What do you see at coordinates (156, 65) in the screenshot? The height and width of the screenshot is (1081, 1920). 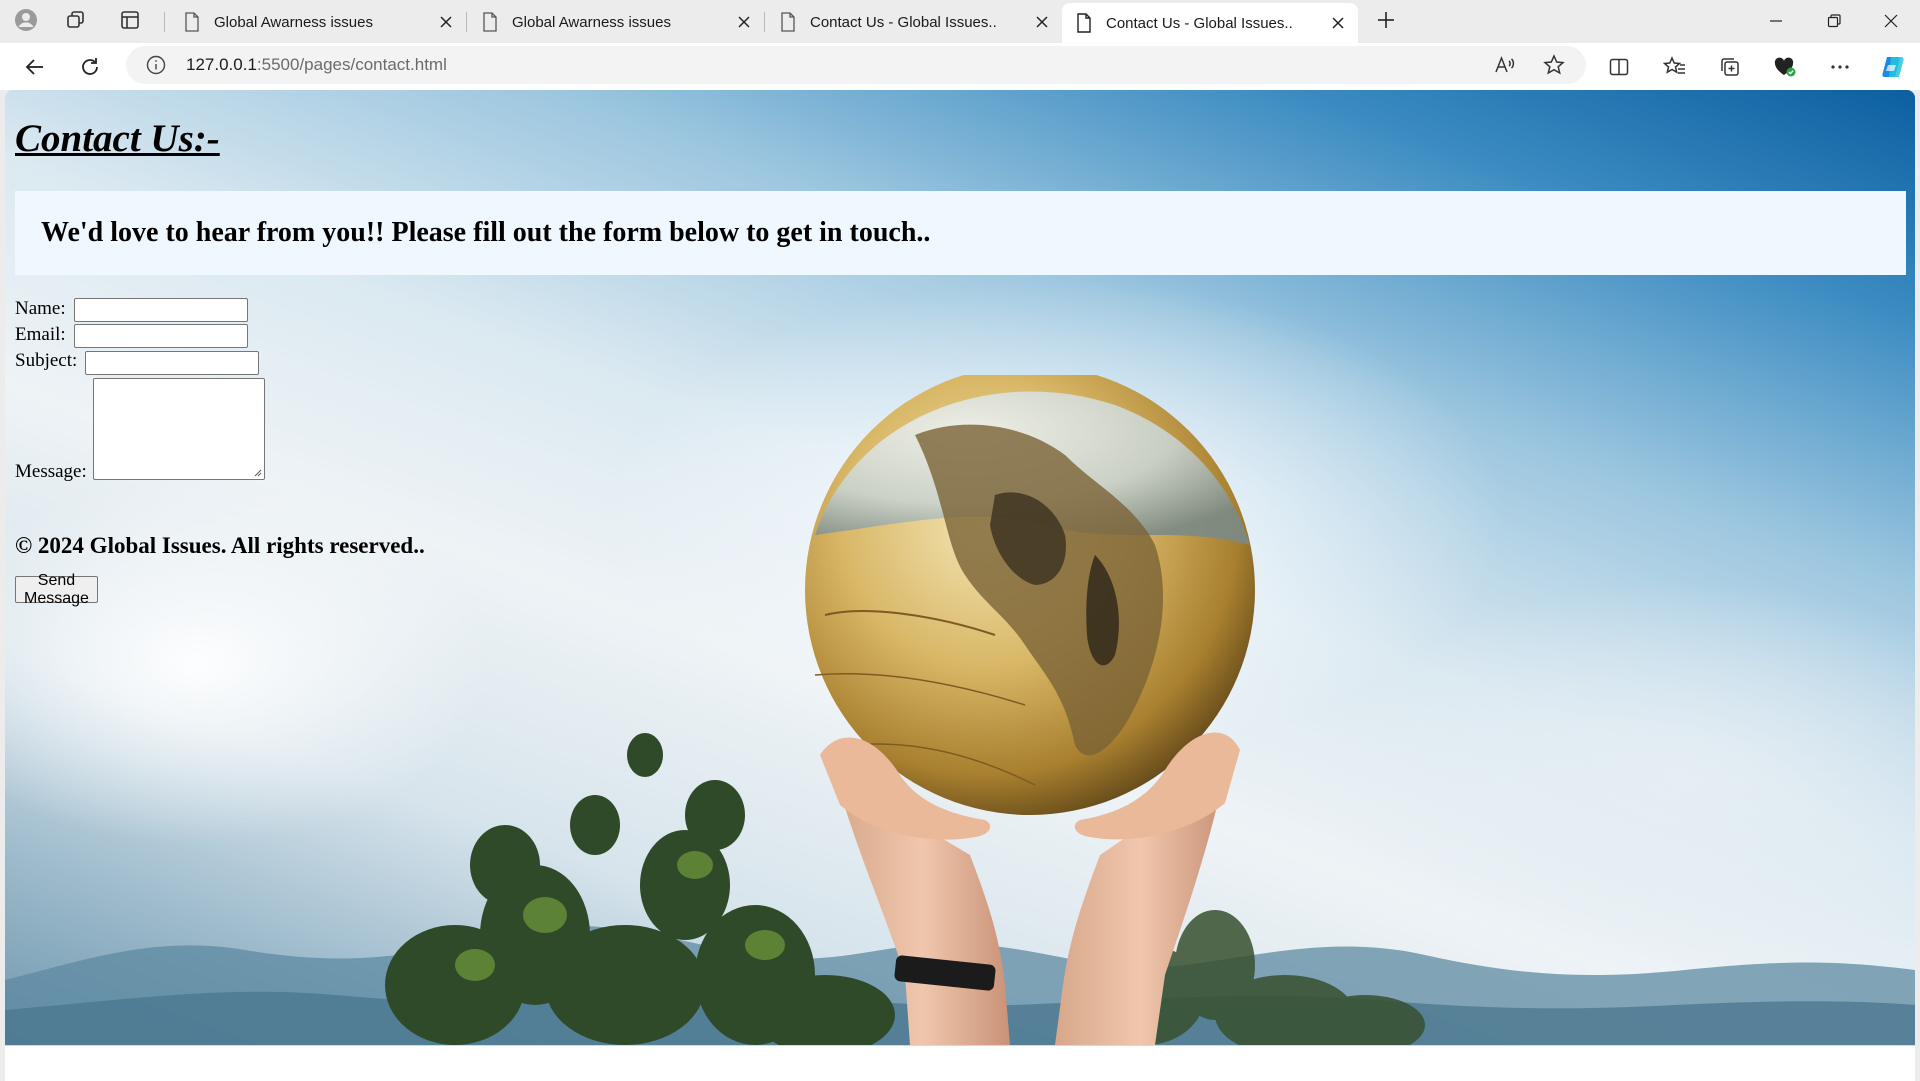 I see `info-icon` at bounding box center [156, 65].